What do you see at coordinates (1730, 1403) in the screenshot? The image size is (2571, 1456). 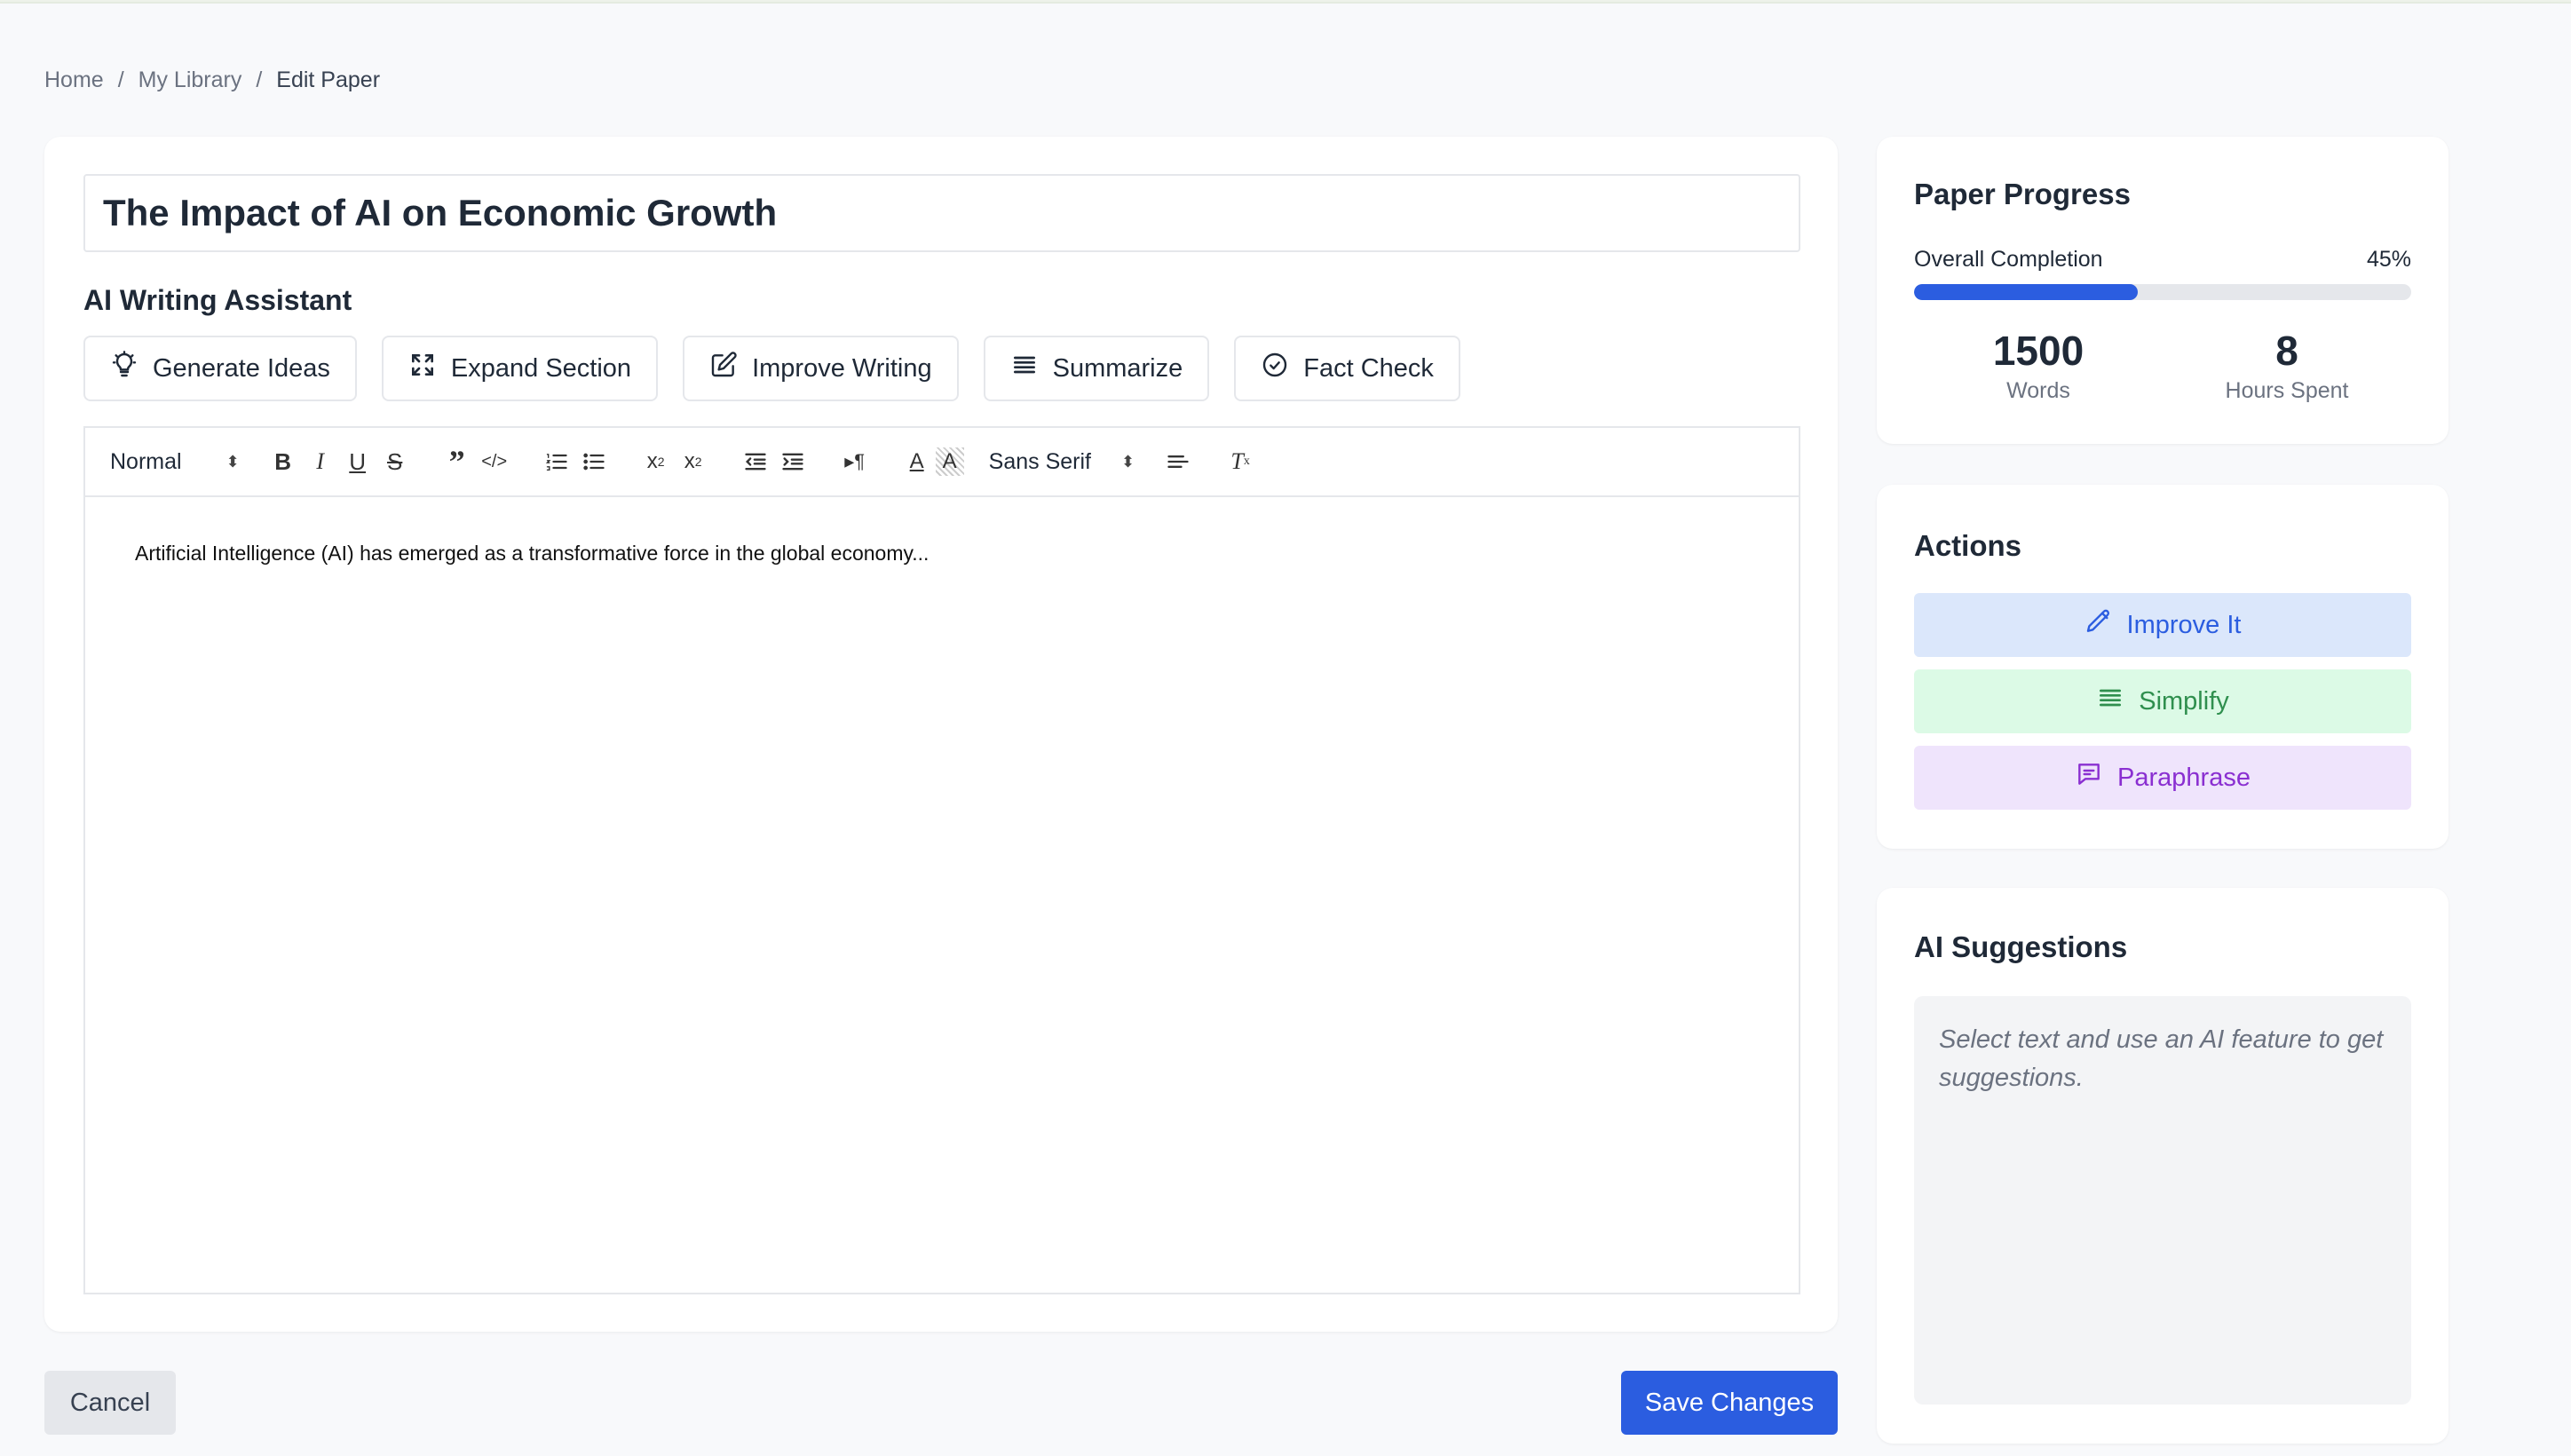 I see `save-changes-button: Save Changes` at bounding box center [1730, 1403].